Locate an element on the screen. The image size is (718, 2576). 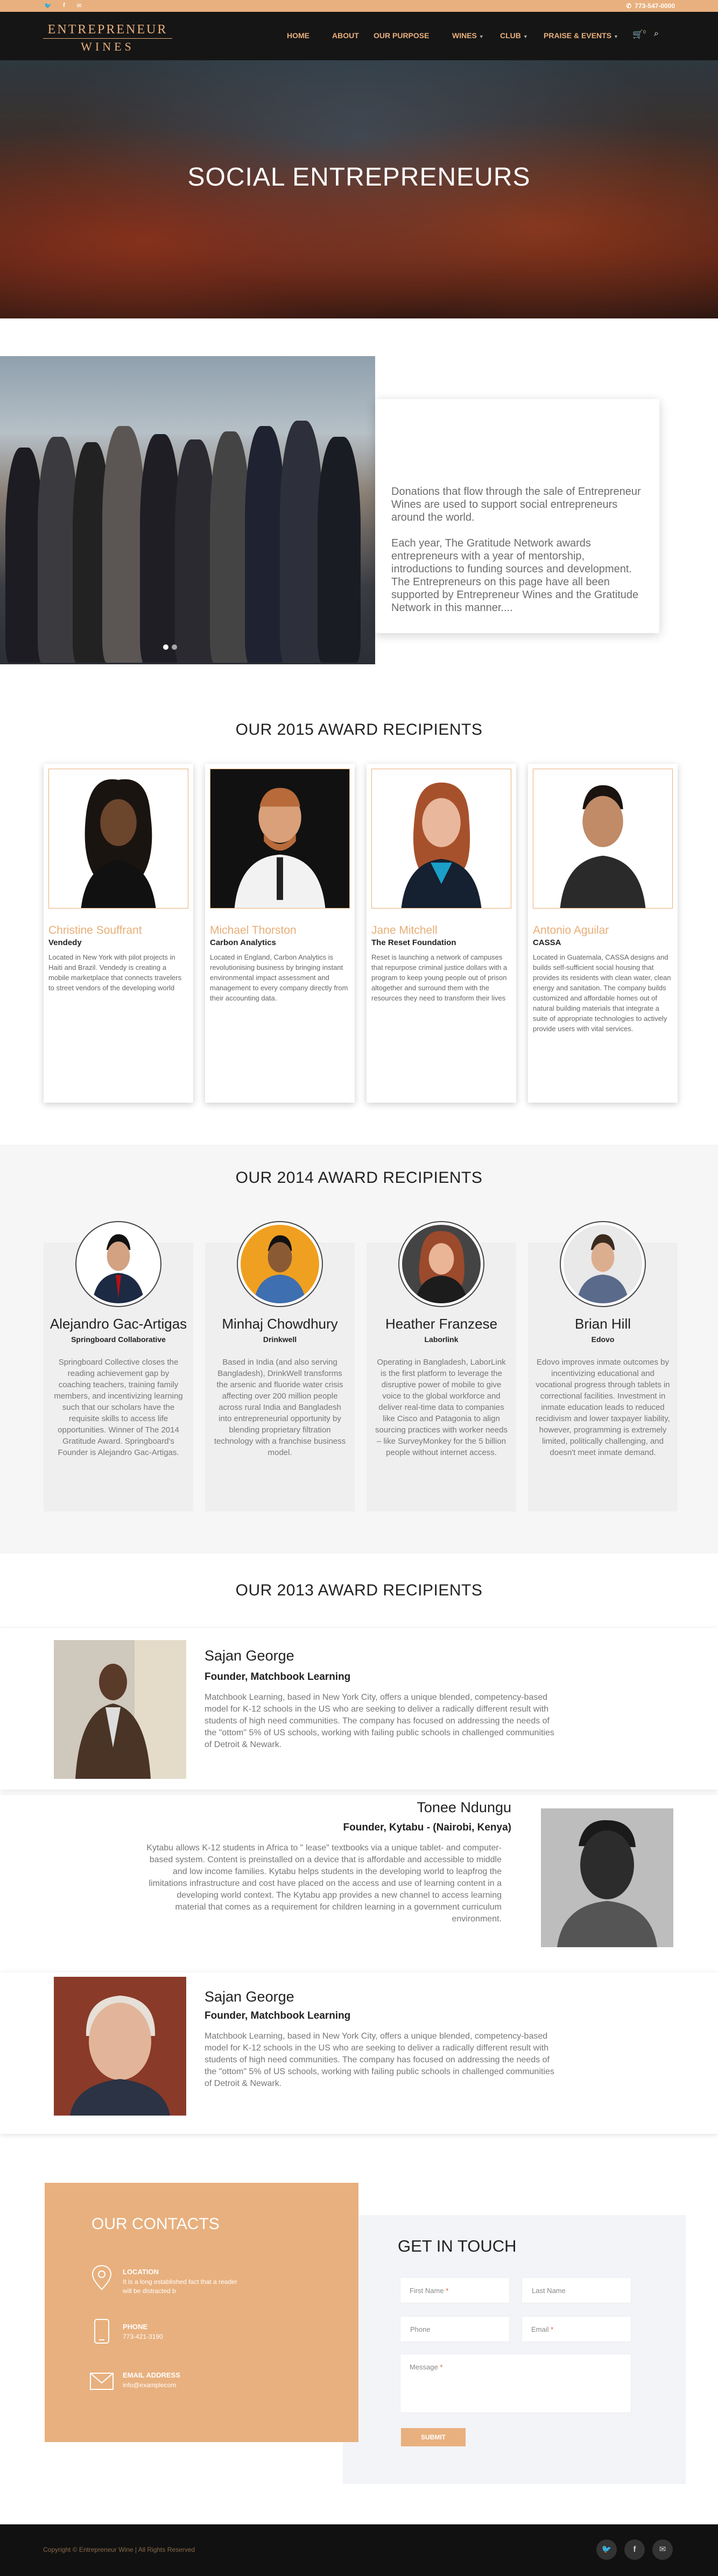
phone-icon is located at coordinates (102, 2333).